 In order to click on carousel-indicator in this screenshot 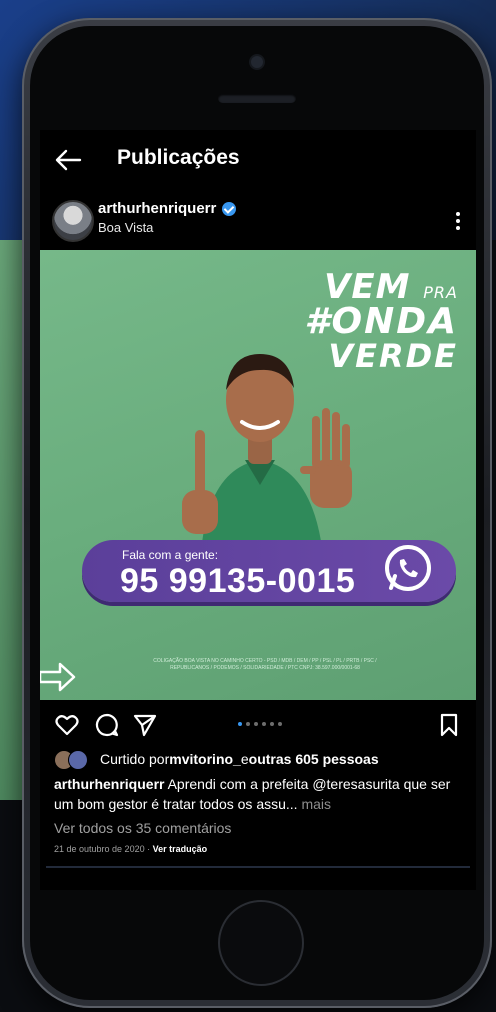, I will do `click(260, 724)`.